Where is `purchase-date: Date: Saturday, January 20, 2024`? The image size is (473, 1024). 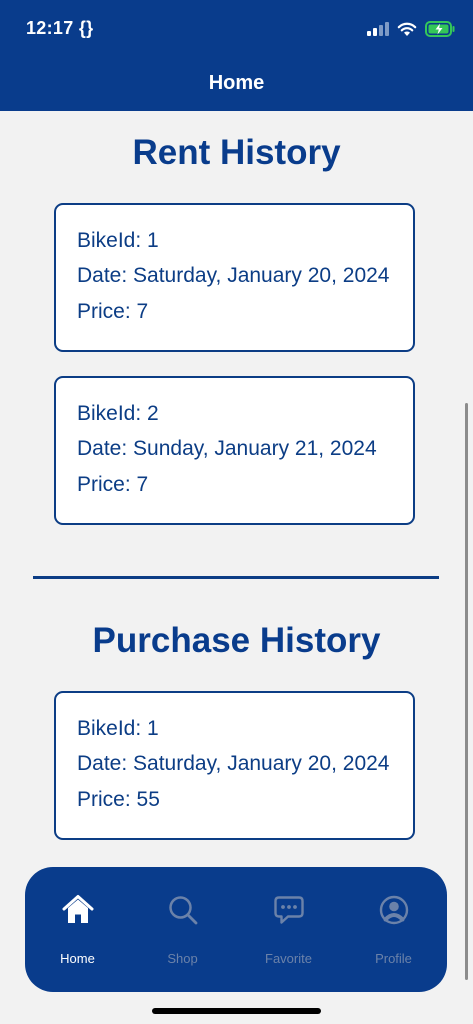 purchase-date: Date: Saturday, January 20, 2024 is located at coordinates (233, 763).